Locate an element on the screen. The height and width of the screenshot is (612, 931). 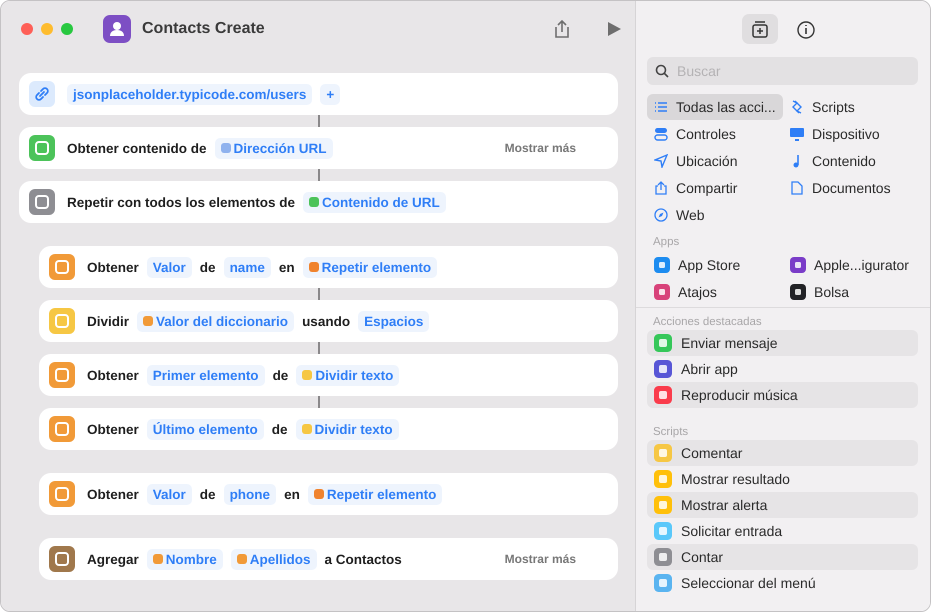
section-heading: Scripts is located at coordinates (671, 432).